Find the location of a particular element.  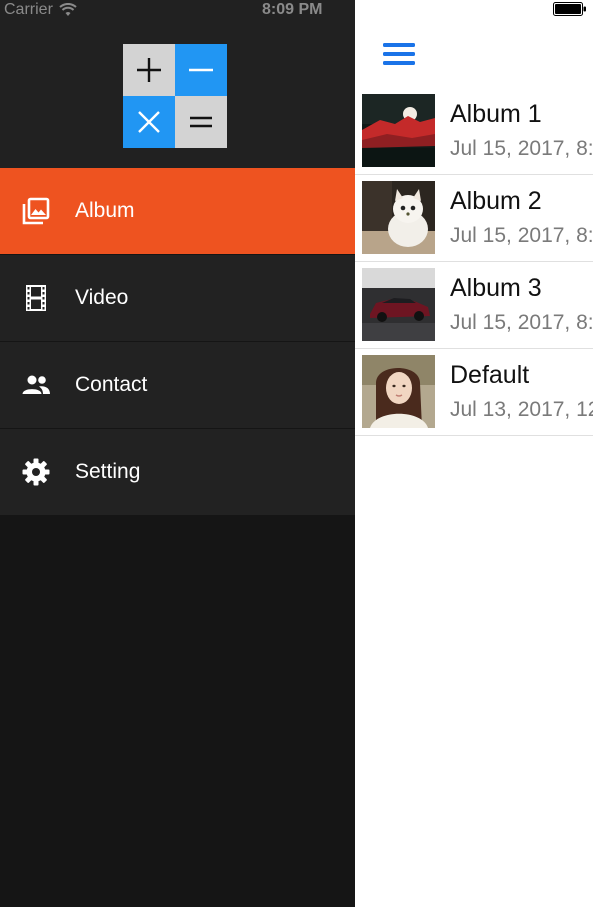

calculator-logo is located at coordinates (175, 96).